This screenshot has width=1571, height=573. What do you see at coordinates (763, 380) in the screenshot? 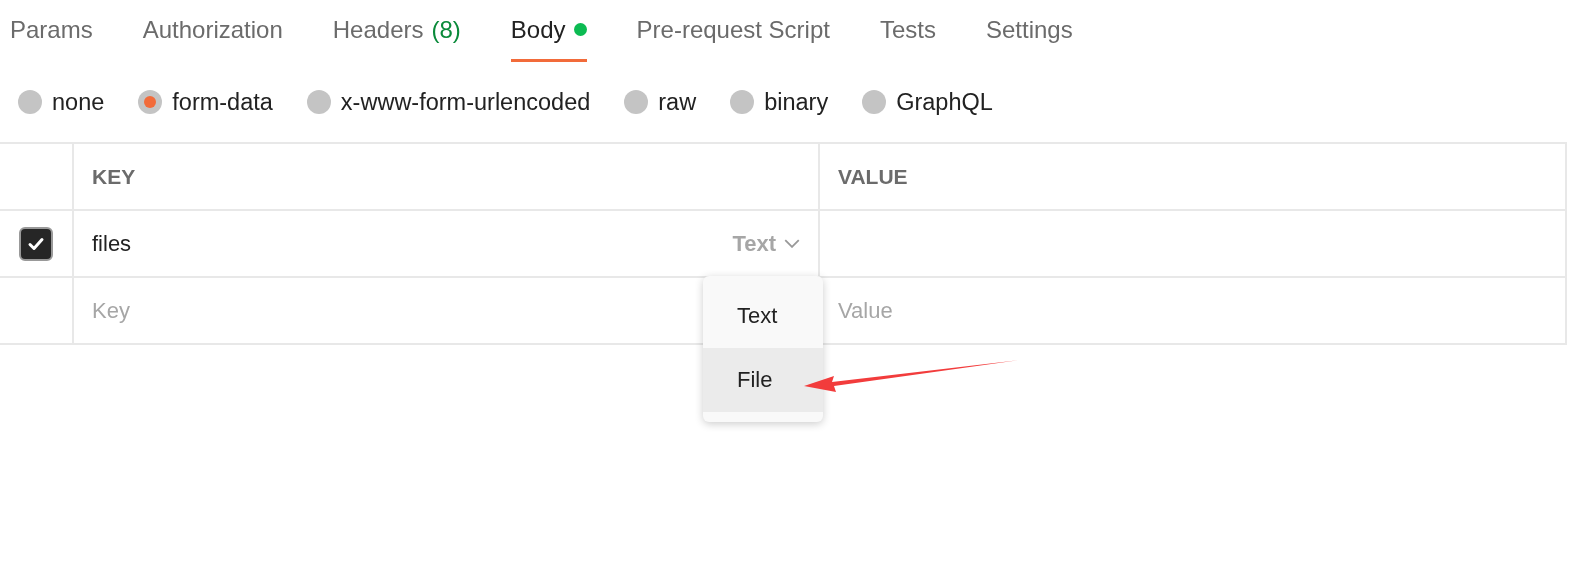
I see `menu-item: File` at bounding box center [763, 380].